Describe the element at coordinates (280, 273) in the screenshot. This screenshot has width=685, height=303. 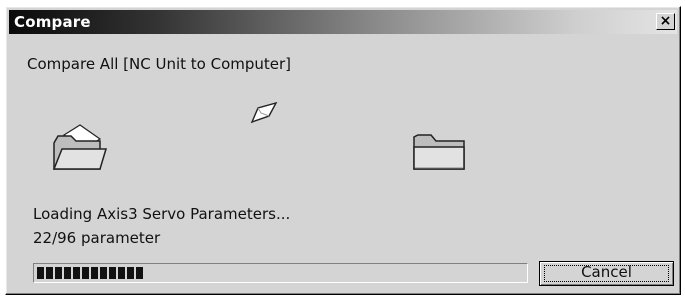
I see `progress-bar` at that location.